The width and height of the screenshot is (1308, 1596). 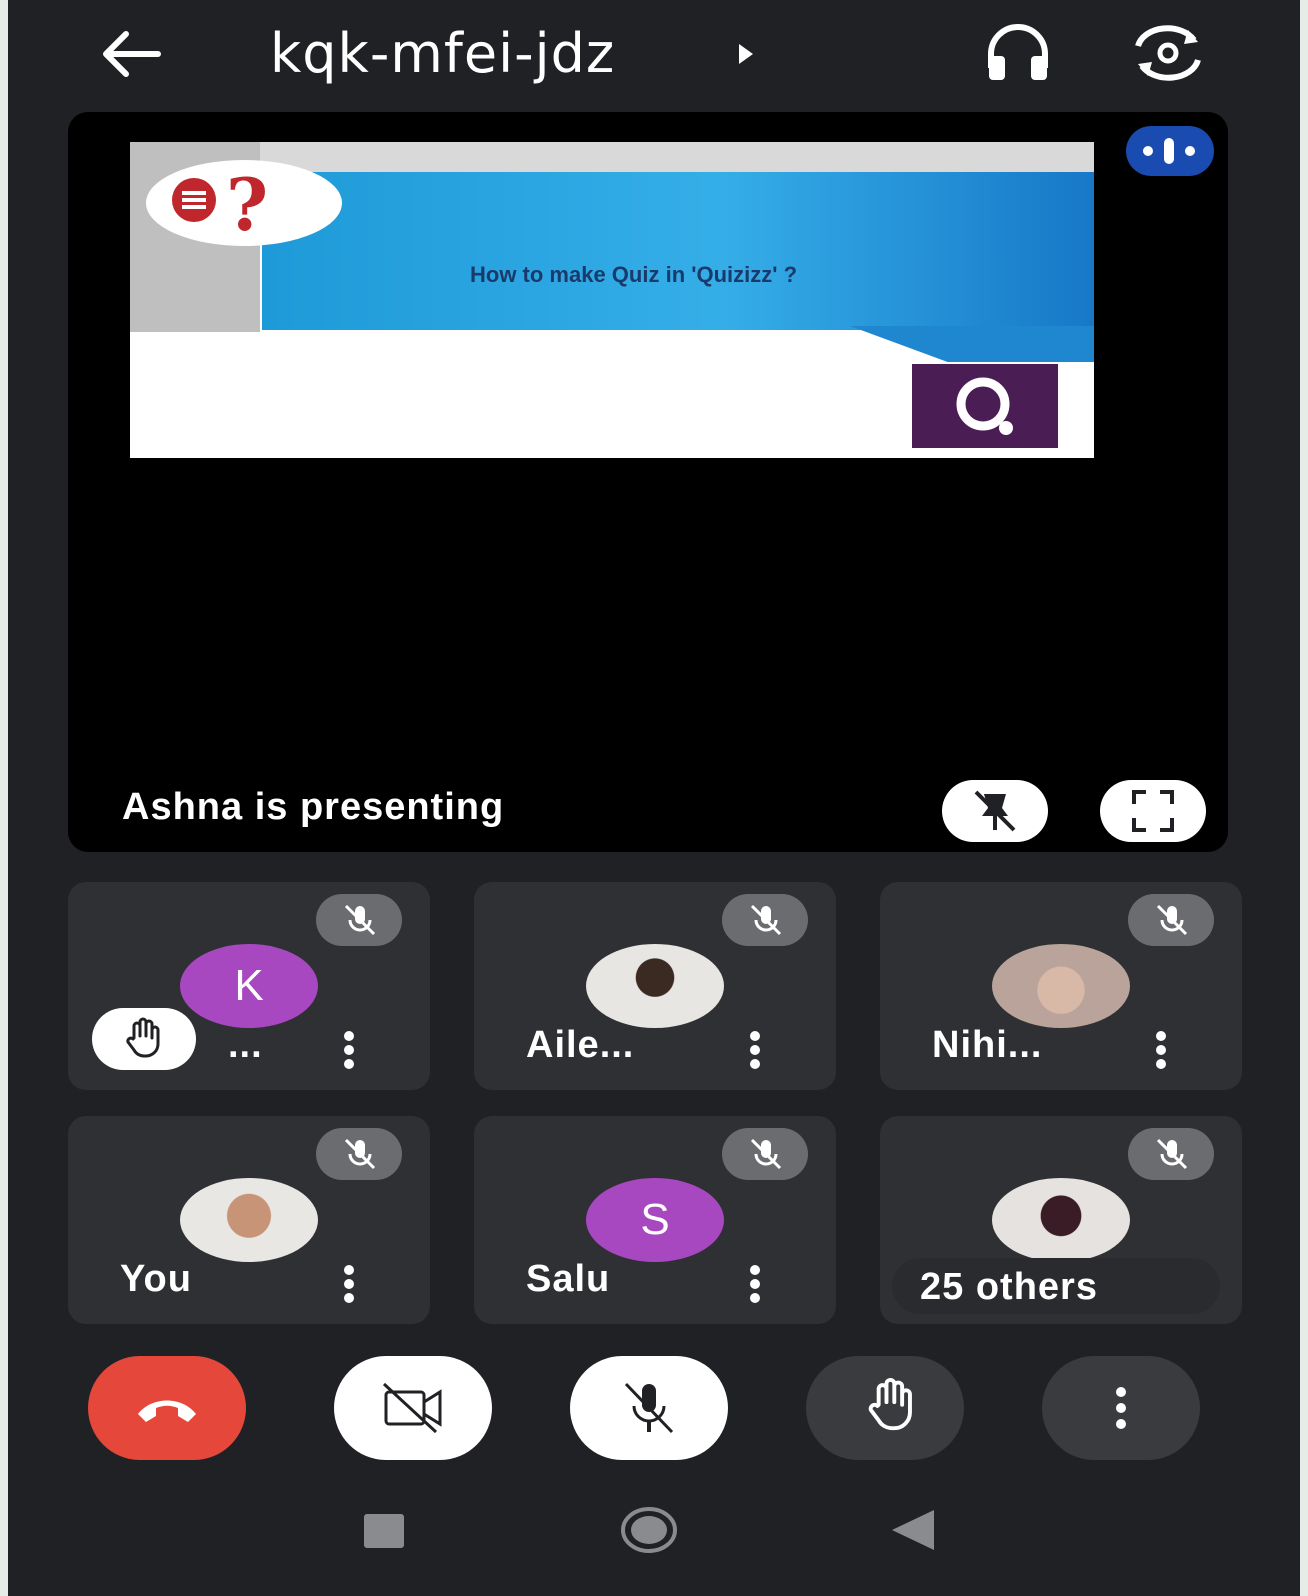 What do you see at coordinates (649, 1530) in the screenshot?
I see `nav-home-icon` at bounding box center [649, 1530].